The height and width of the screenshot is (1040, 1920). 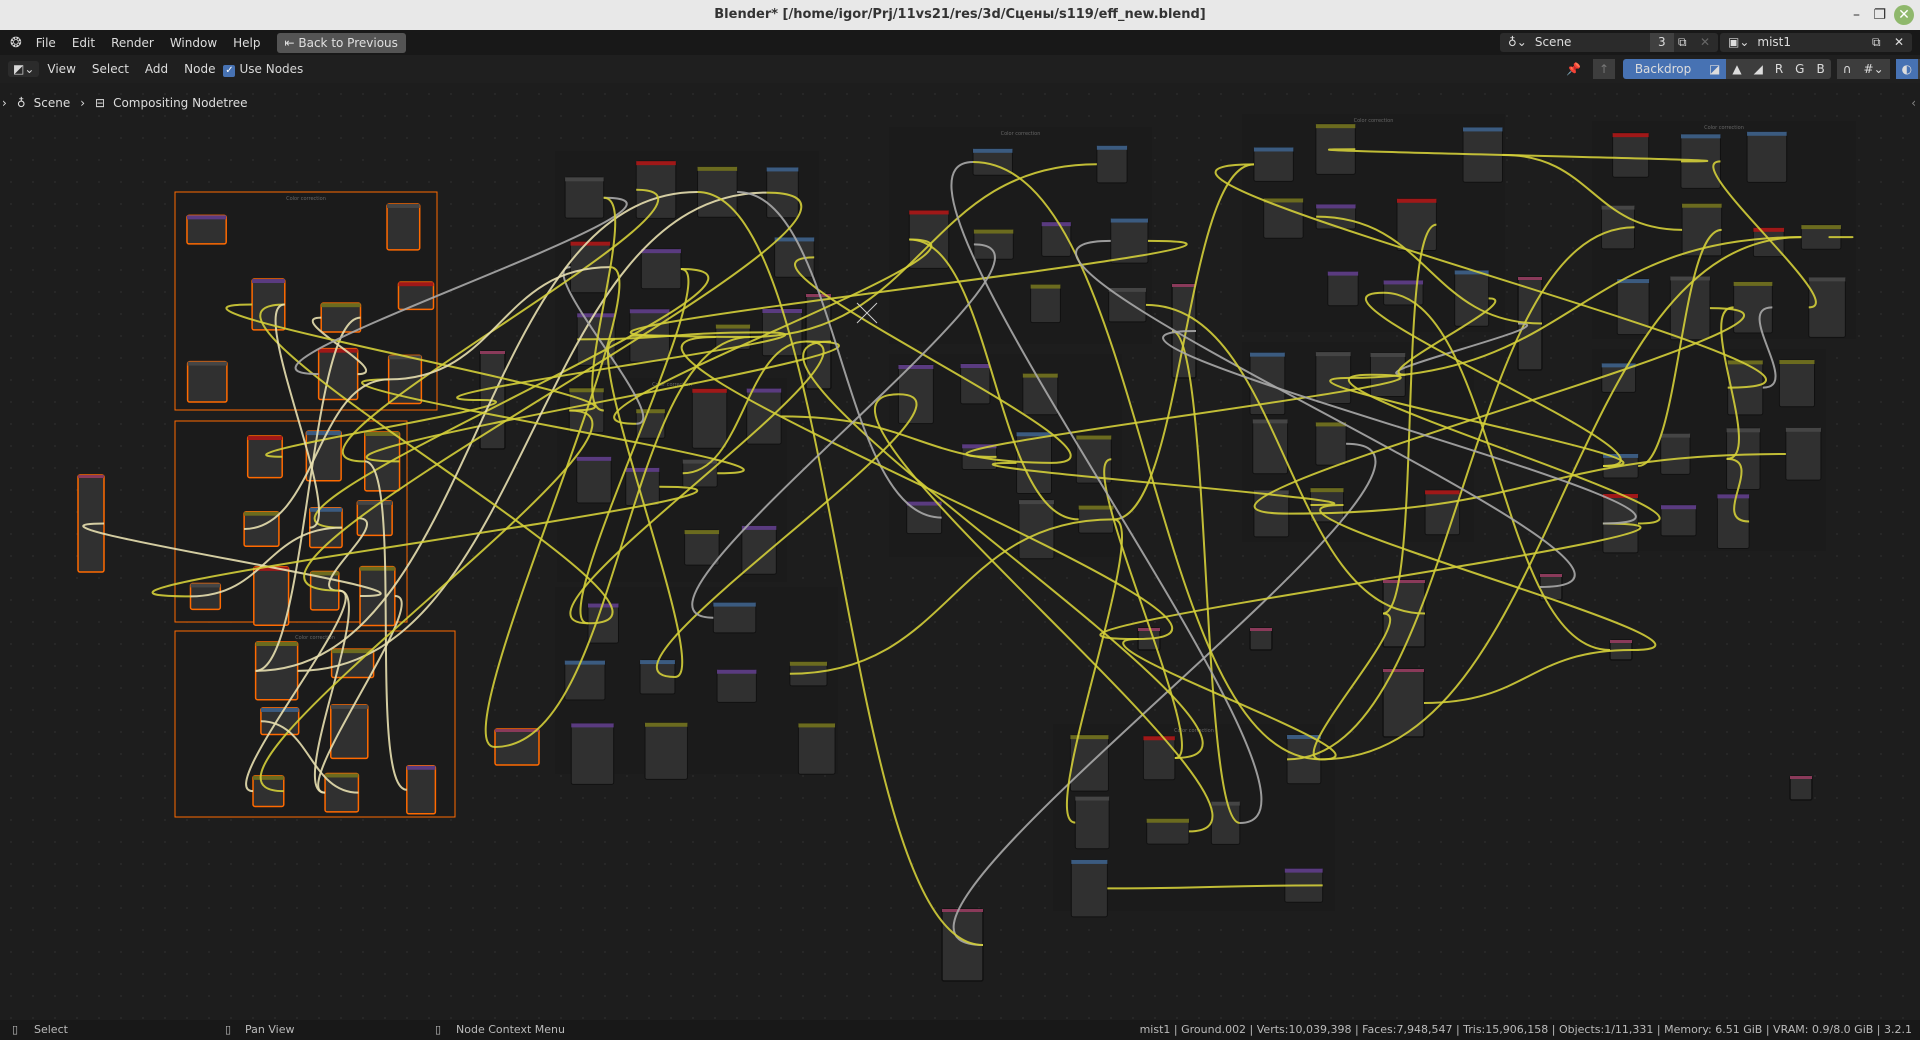 I want to click on editor-type-icon: ◩⌄, so click(x=24, y=69).